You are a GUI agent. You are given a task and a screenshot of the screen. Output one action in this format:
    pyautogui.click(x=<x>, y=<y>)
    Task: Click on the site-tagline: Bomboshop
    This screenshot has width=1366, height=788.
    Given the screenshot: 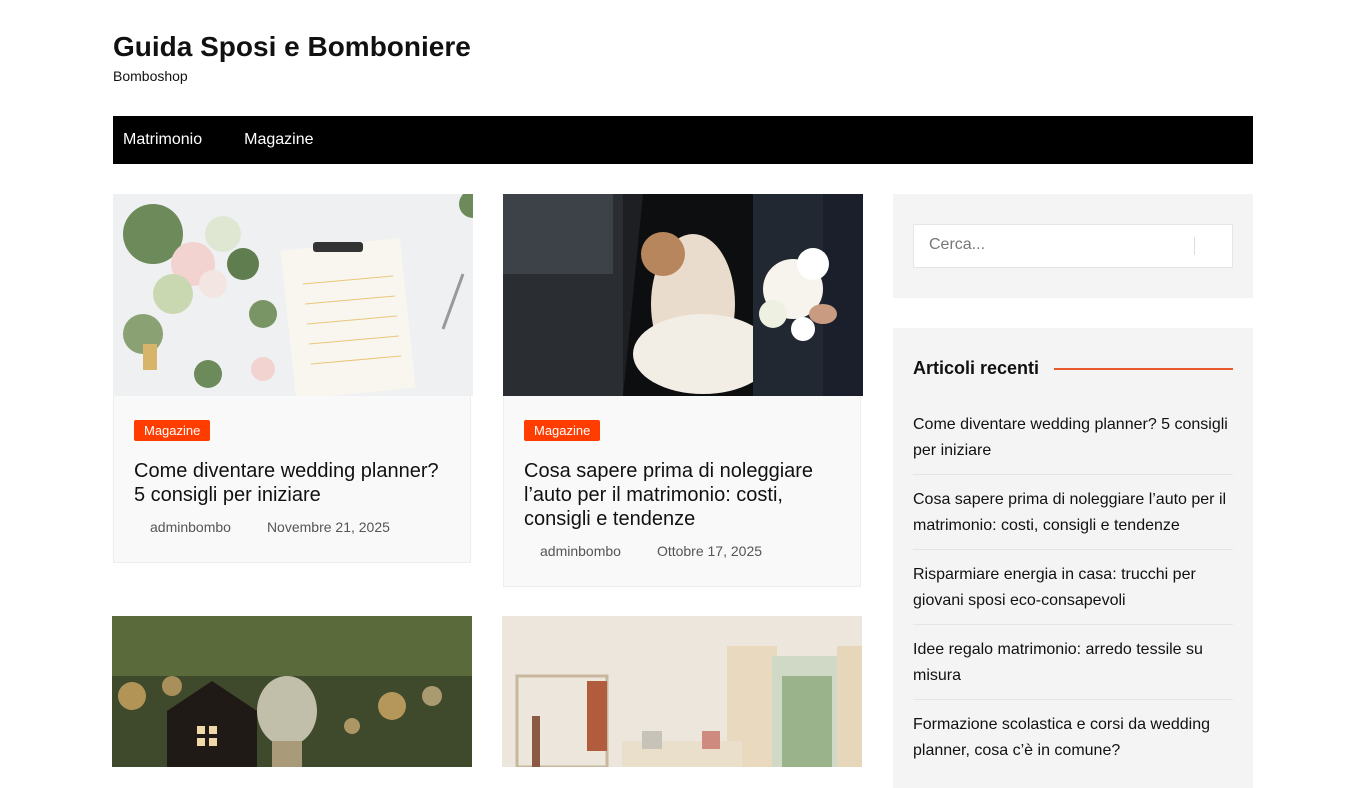 What is the action you would take?
    pyautogui.click(x=150, y=76)
    